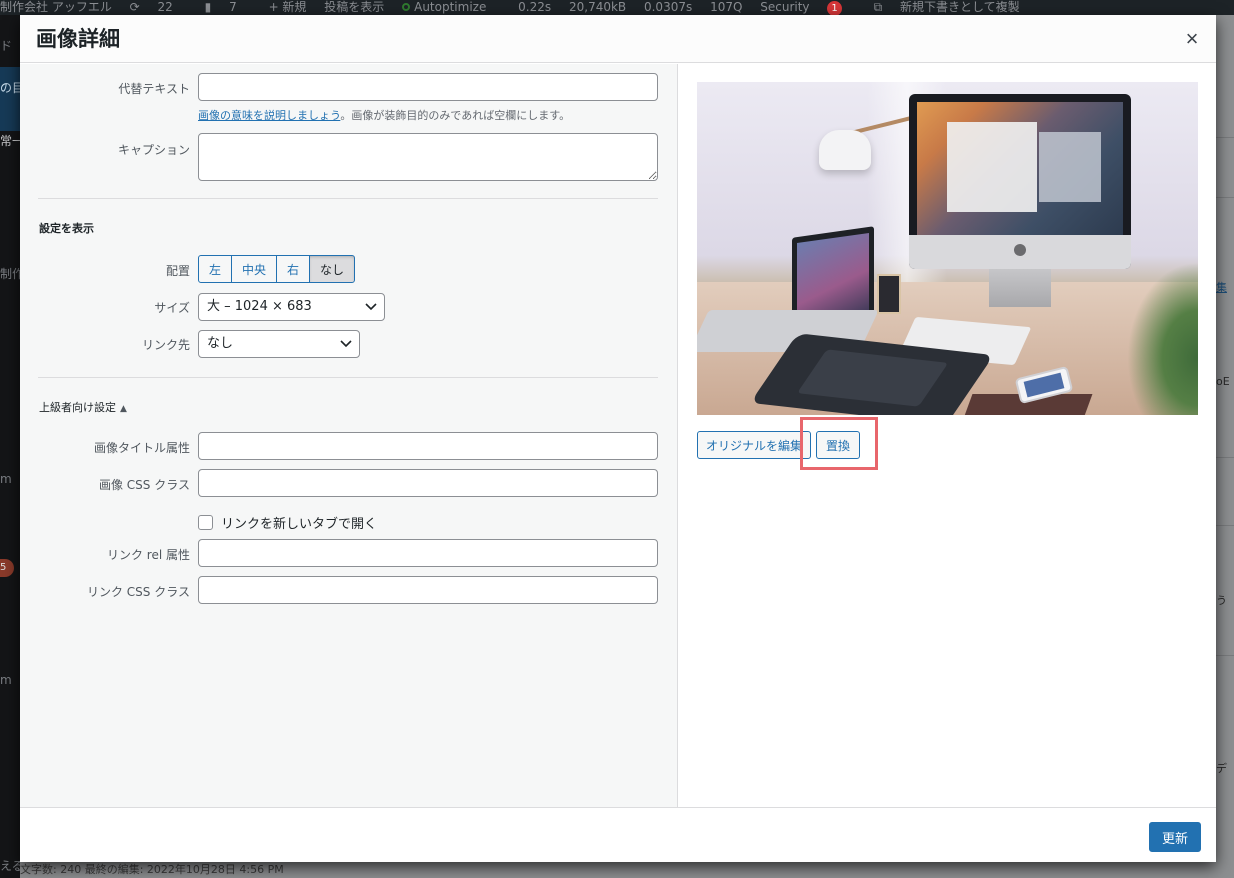  I want to click on size-select: 大 – 1024 × 683, so click(291, 307).